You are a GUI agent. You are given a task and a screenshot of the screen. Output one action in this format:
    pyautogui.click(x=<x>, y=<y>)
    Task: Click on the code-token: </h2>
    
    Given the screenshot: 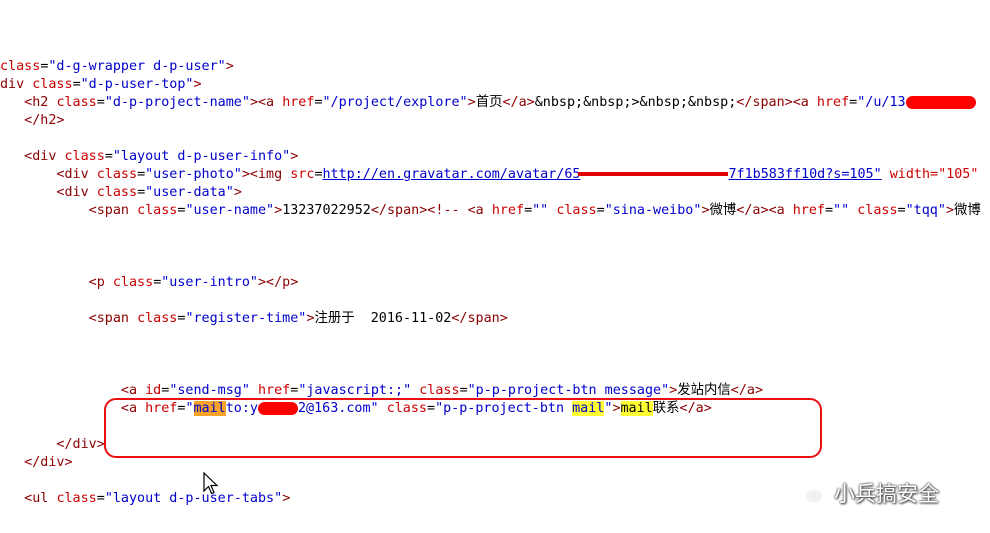 What is the action you would take?
    pyautogui.click(x=32, y=120)
    